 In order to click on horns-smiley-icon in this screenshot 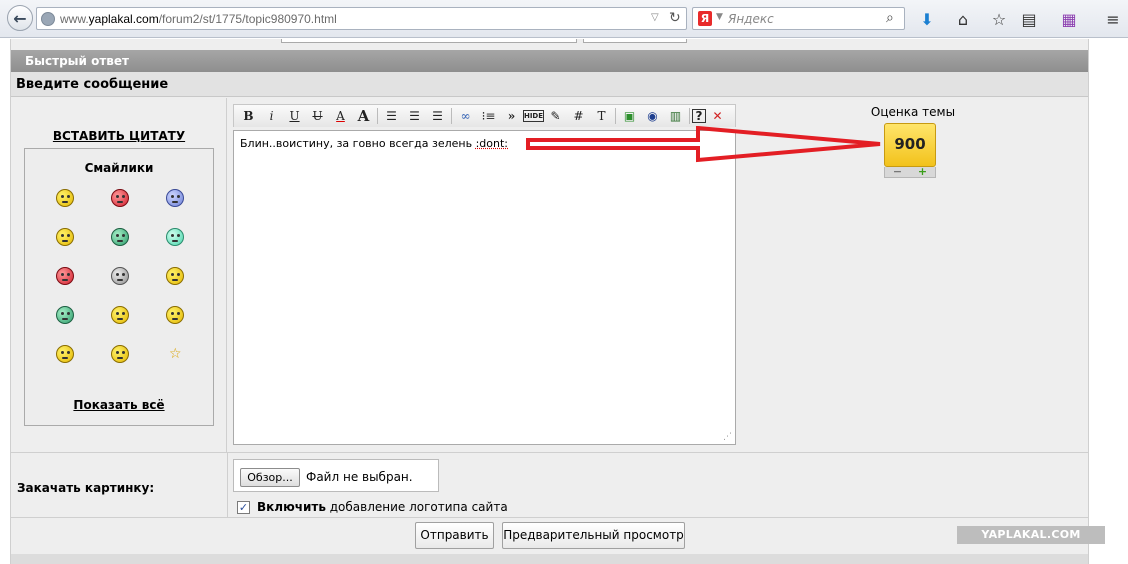, I will do `click(64, 354)`.